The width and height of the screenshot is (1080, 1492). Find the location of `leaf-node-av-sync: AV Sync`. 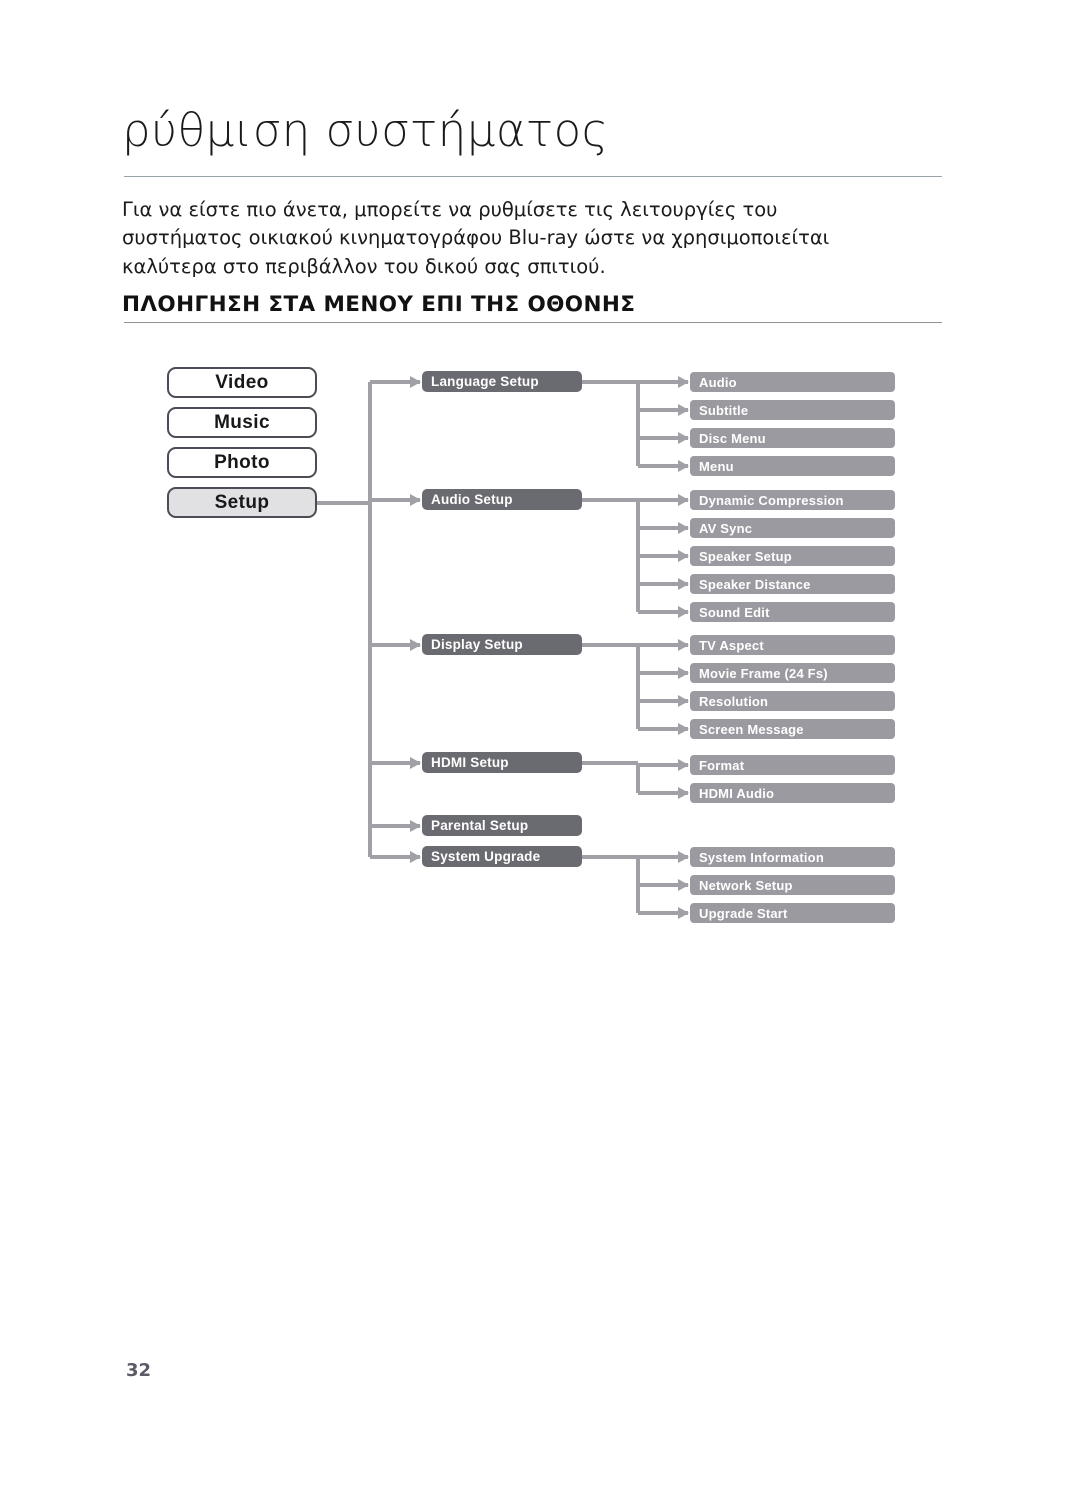

leaf-node-av-sync: AV Sync is located at coordinates (792, 528).